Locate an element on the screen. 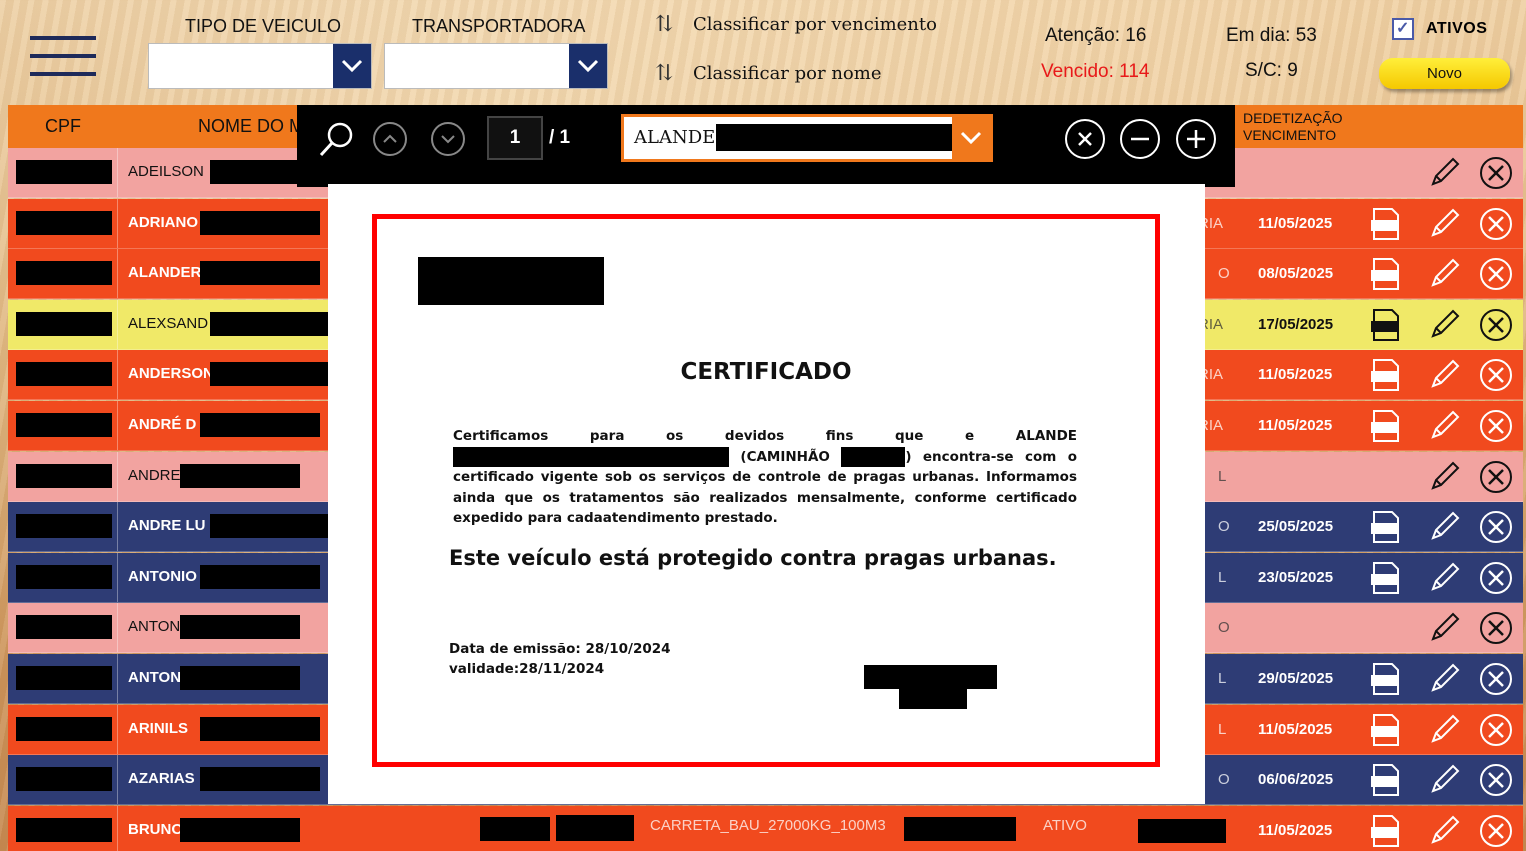 The height and width of the screenshot is (851, 1526). zoom-out-icon is located at coordinates (1140, 139).